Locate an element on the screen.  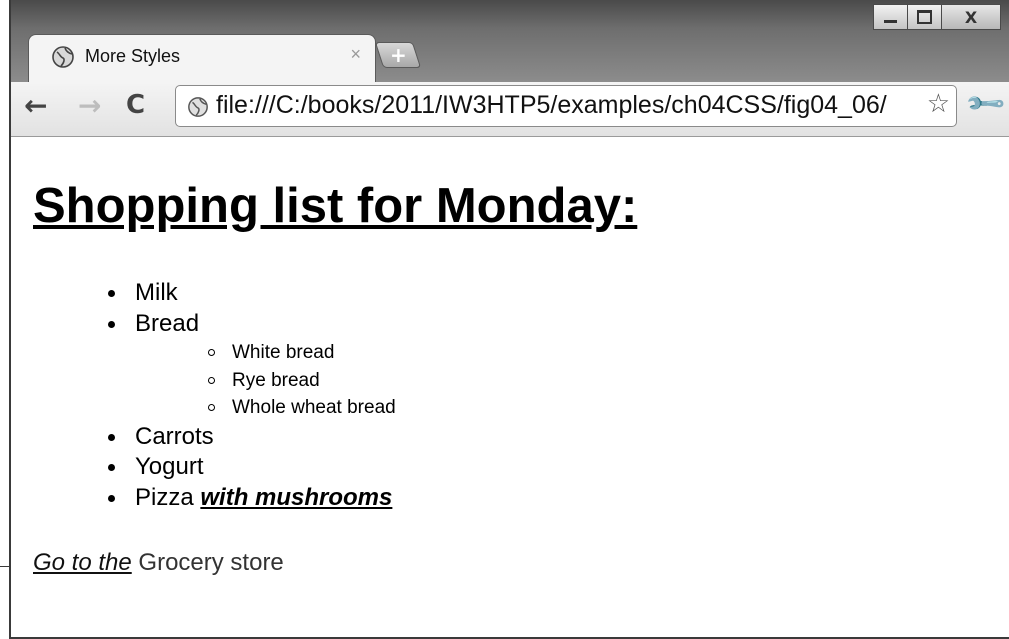
maximize-button is located at coordinates (924, 17).